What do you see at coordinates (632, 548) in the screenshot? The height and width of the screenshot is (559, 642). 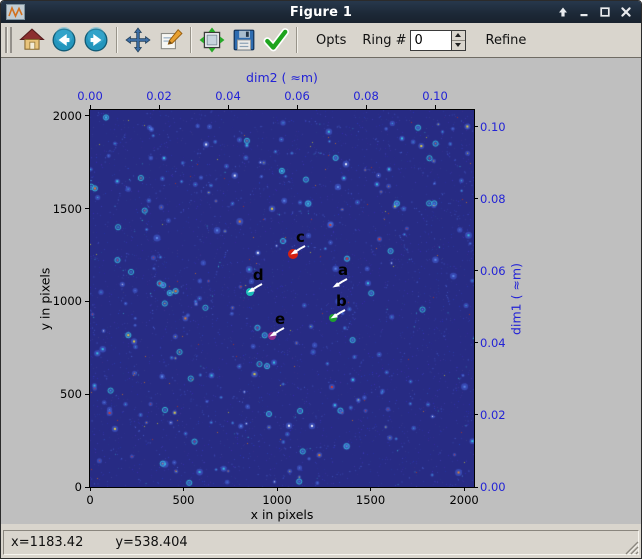 I see `resize-grip-icon` at bounding box center [632, 548].